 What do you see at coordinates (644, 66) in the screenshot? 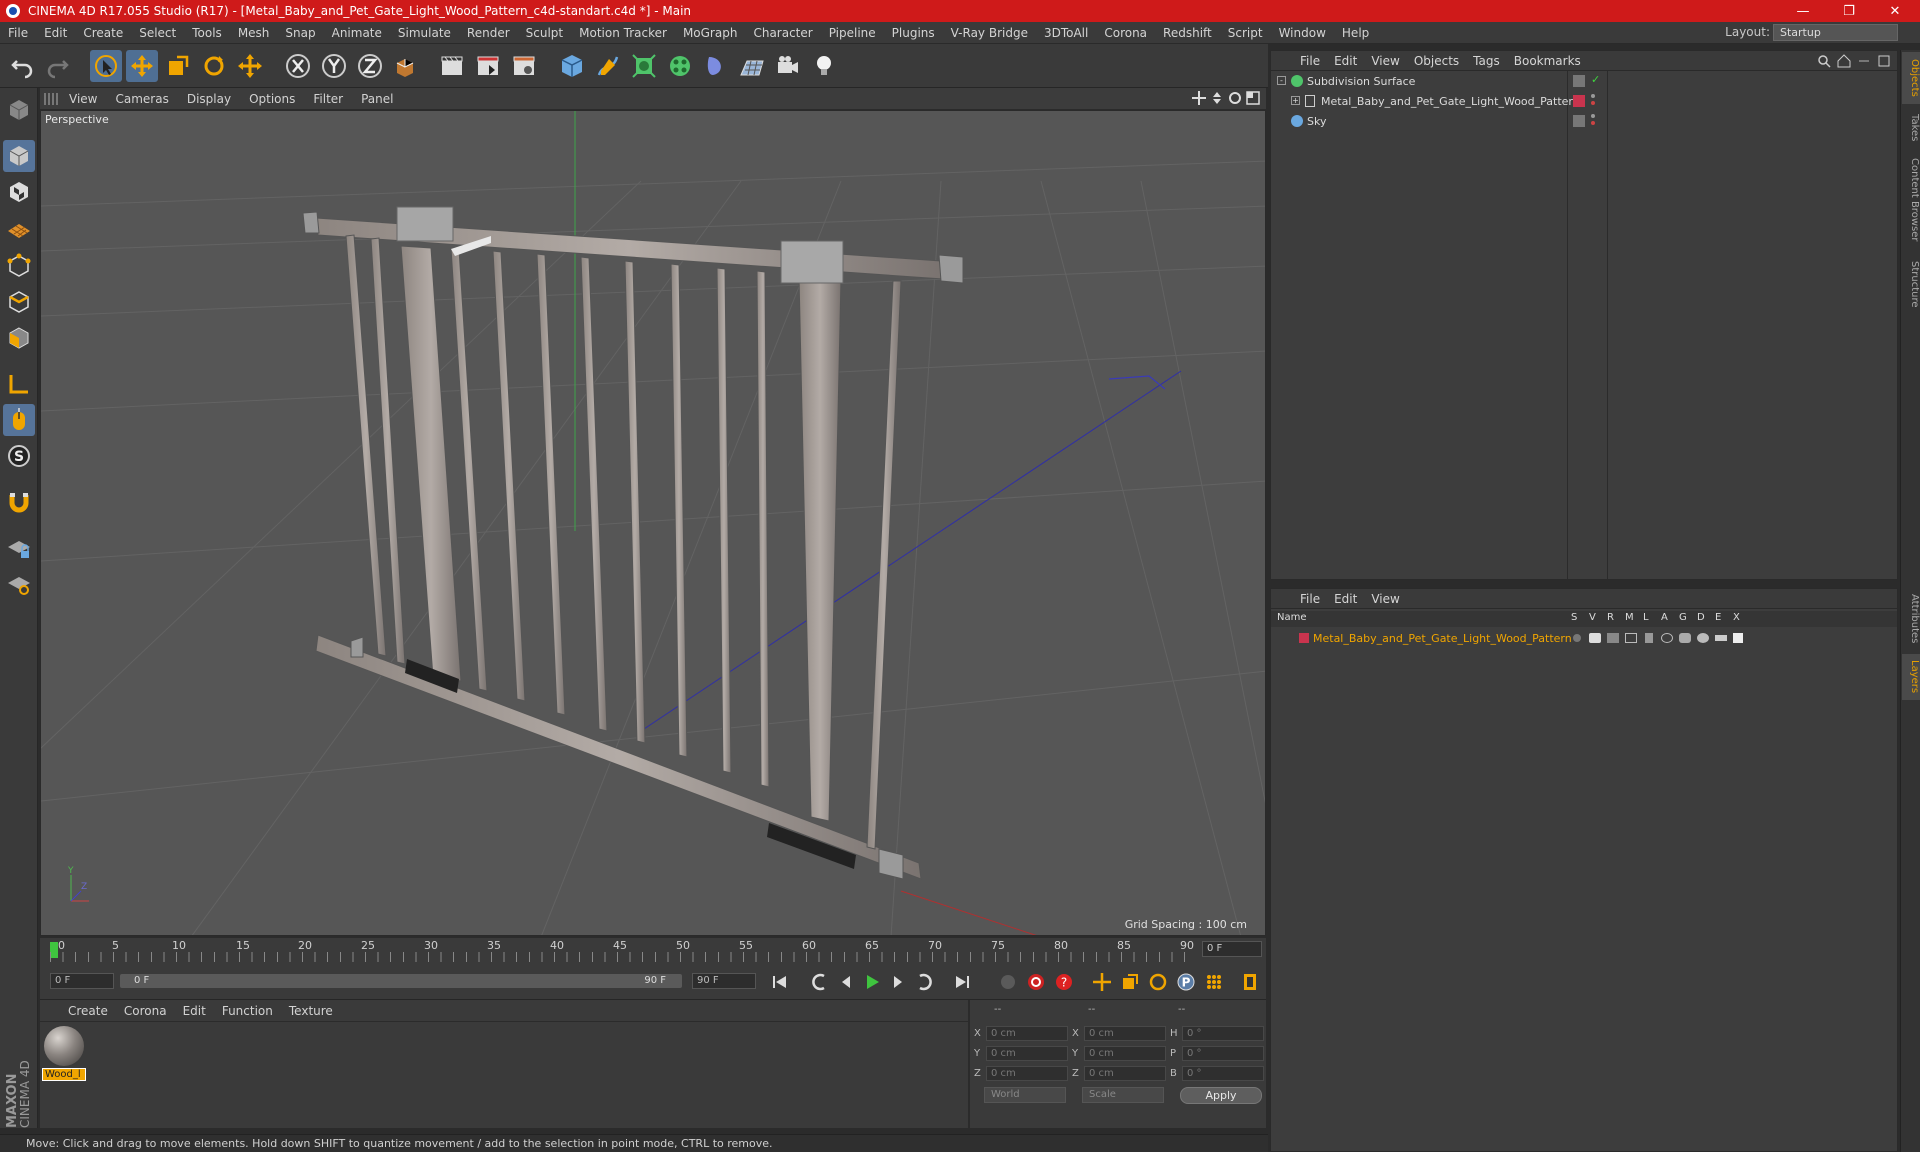
I see `subdivision-button` at bounding box center [644, 66].